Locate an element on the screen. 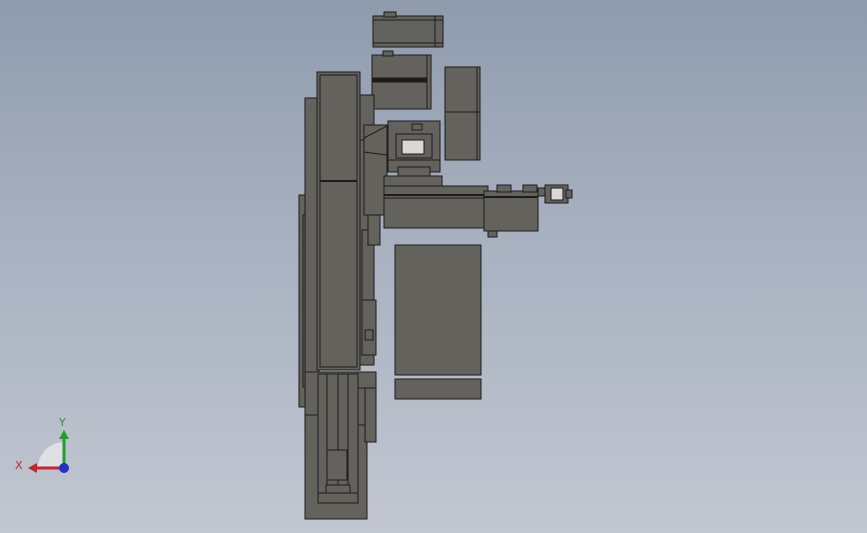 The height and width of the screenshot is (533, 867). y-axis-arrowhead is located at coordinates (64, 434).